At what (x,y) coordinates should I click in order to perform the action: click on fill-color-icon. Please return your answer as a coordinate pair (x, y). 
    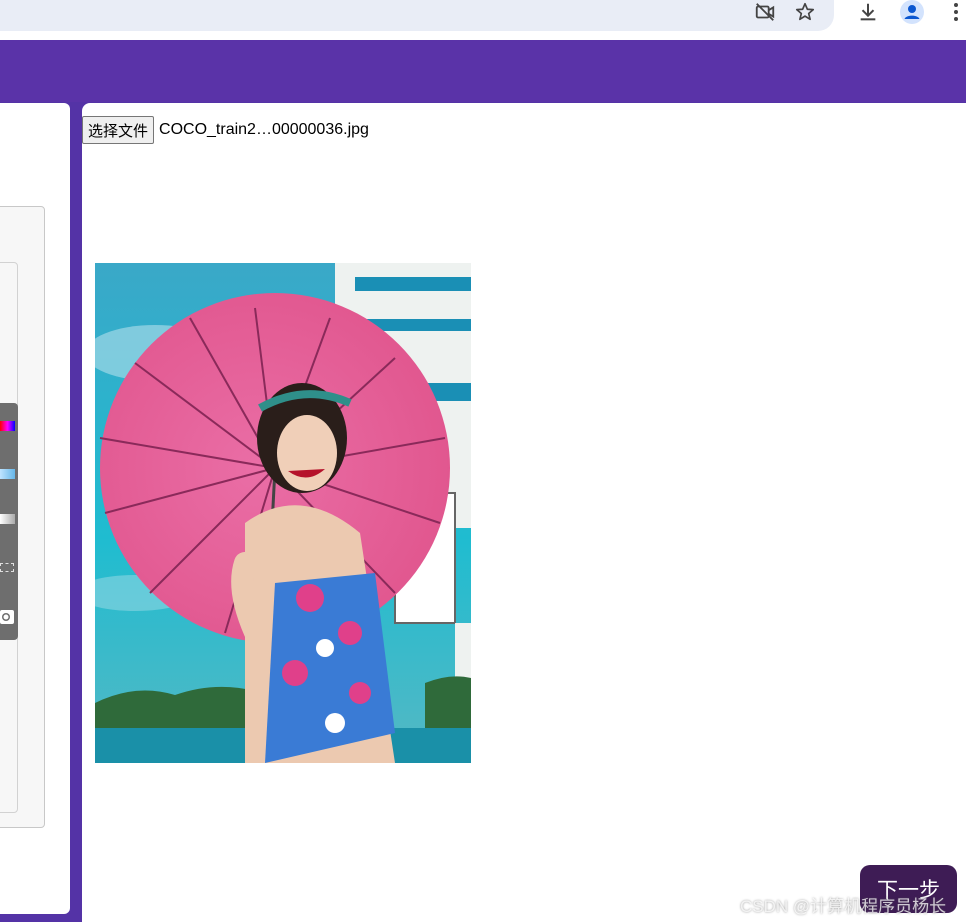
    Looking at the image, I should click on (7, 474).